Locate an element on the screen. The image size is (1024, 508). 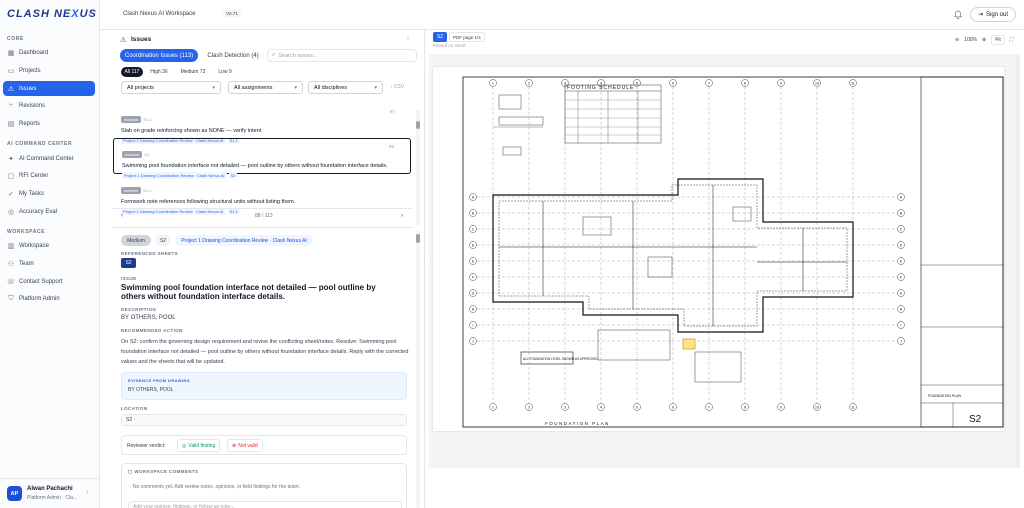
grid-bubble-label: G is located at coordinates (473, 293).